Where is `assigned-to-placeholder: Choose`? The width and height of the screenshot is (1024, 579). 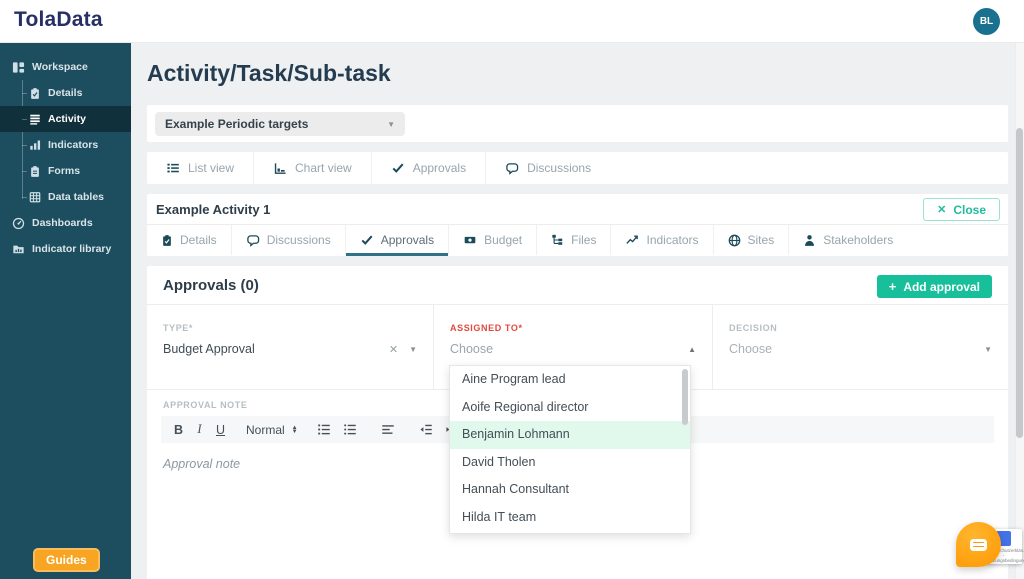
assigned-to-placeholder: Choose is located at coordinates (472, 349).